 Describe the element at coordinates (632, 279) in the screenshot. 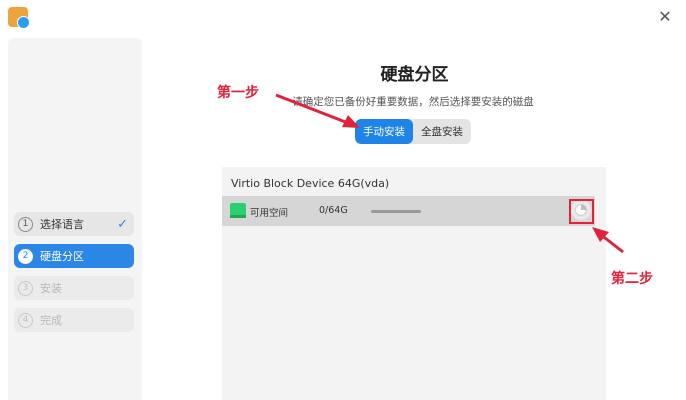

I see `annotation-step2: 第二步` at that location.